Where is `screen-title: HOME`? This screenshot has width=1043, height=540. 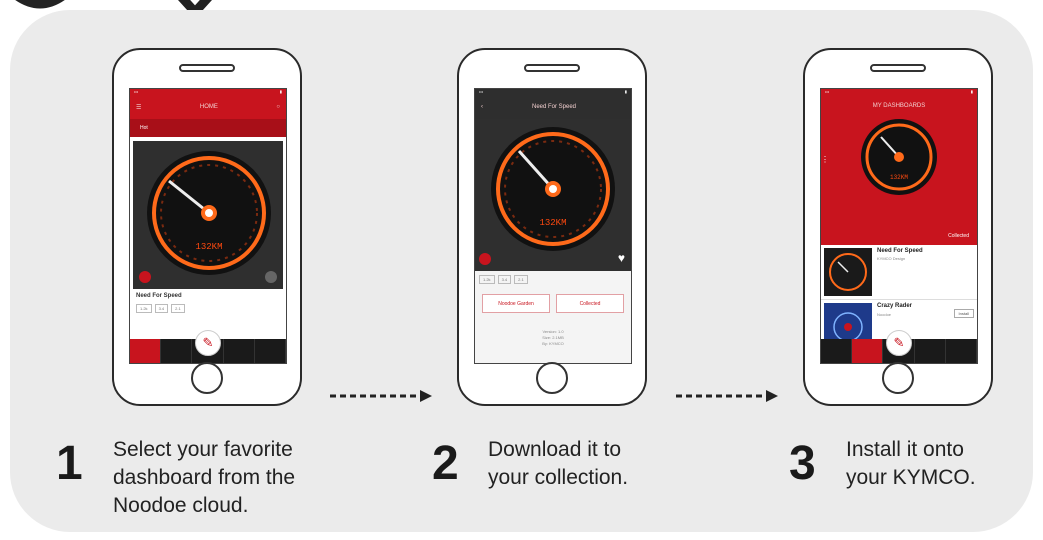
screen-title: HOME is located at coordinates (208, 107).